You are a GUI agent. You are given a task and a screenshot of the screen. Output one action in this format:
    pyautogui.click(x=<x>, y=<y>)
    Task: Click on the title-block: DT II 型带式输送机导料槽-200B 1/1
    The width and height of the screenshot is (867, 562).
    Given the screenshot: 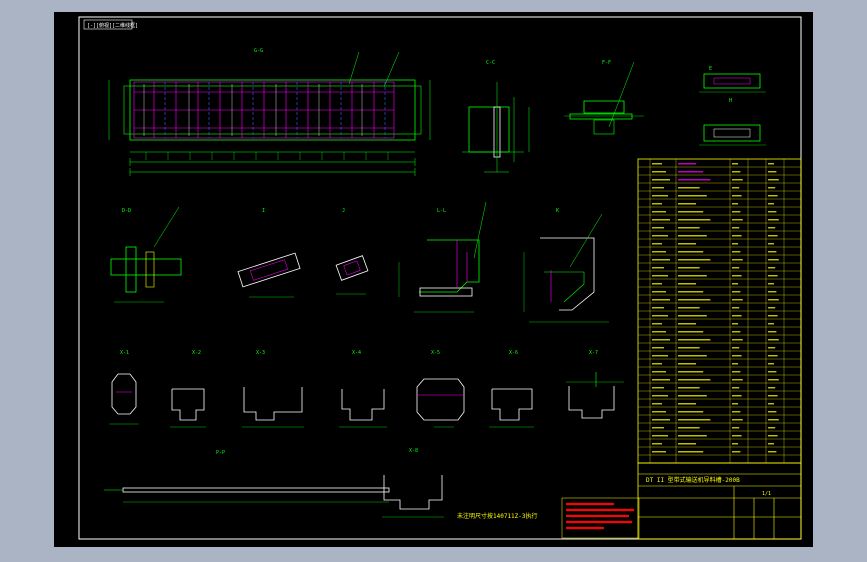 What is the action you would take?
    pyautogui.click(x=719, y=501)
    